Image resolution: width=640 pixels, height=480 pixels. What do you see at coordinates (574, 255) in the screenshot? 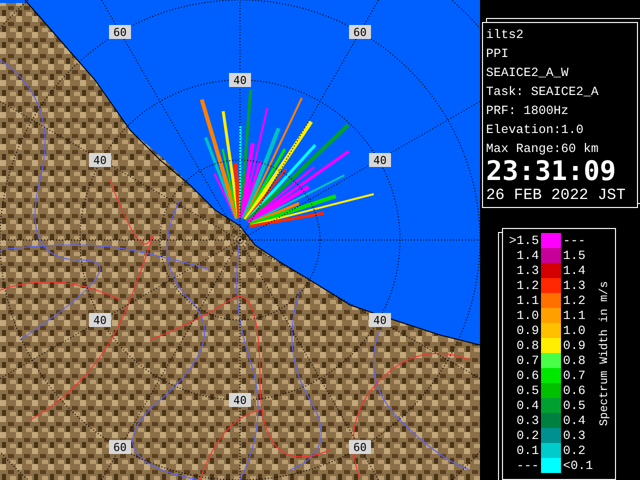
I see `legend-value: 1.5` at bounding box center [574, 255].